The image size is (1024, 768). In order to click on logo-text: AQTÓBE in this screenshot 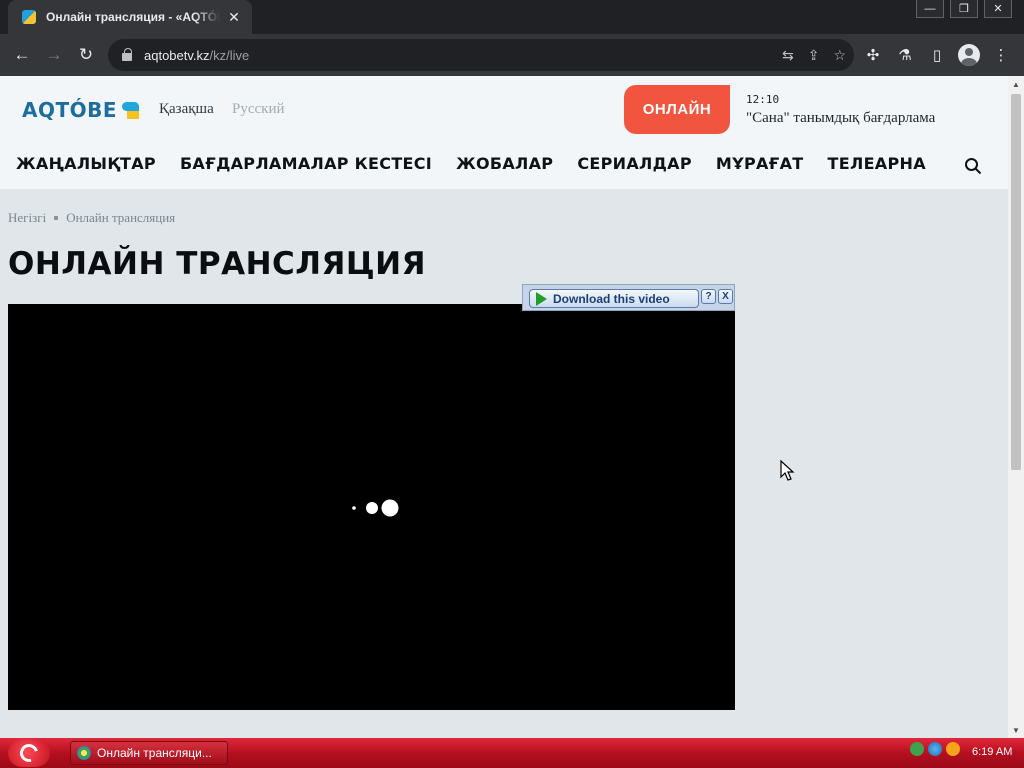, I will do `click(70, 110)`.